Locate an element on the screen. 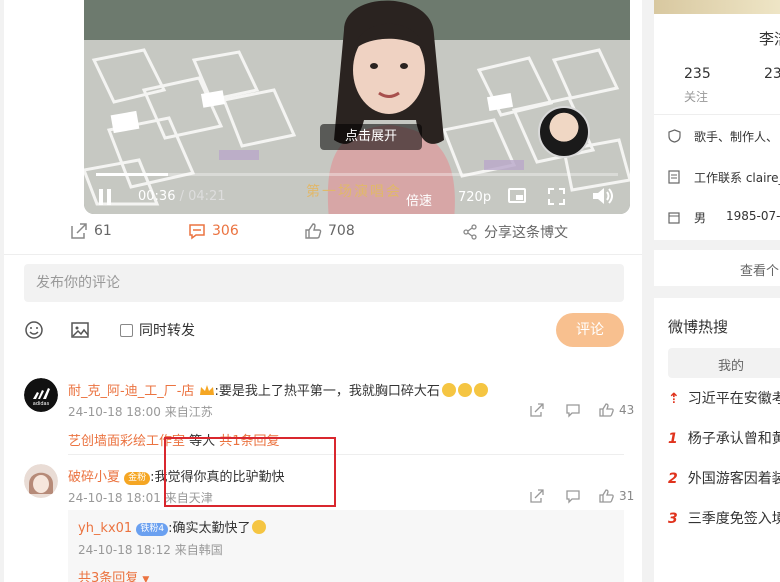 The image size is (780, 582). comment-ops: 31 is located at coordinates (581, 496).